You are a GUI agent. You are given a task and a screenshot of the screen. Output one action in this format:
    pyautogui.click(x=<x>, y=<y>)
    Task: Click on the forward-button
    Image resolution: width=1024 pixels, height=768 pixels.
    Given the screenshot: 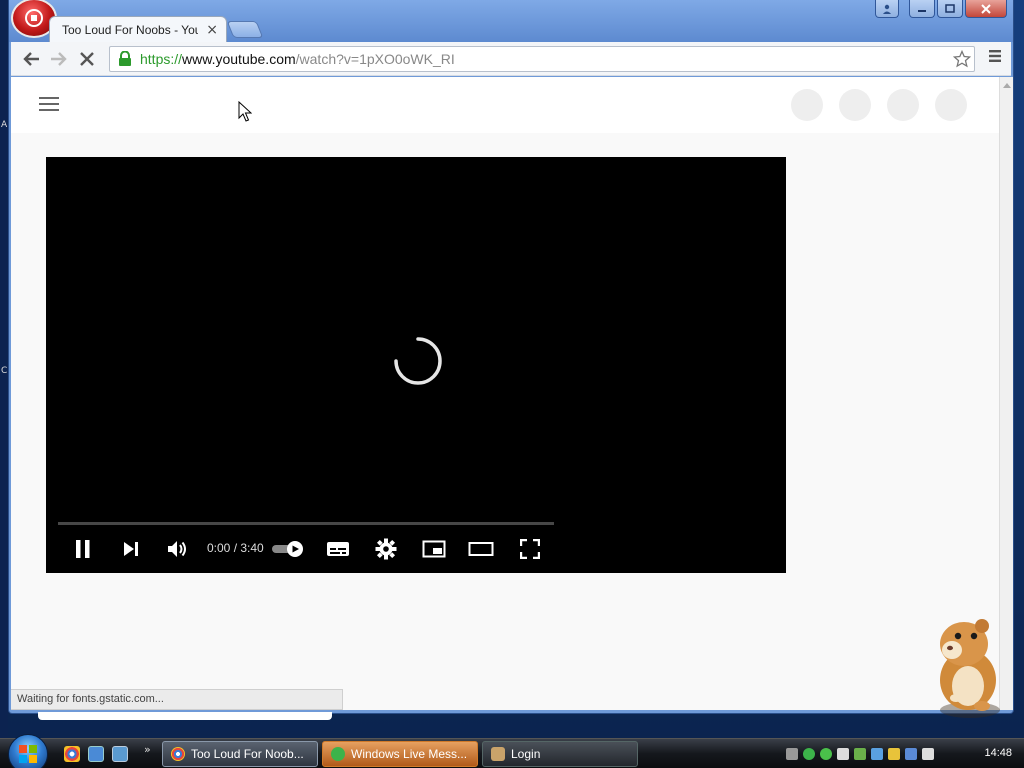 What is the action you would take?
    pyautogui.click(x=59, y=59)
    